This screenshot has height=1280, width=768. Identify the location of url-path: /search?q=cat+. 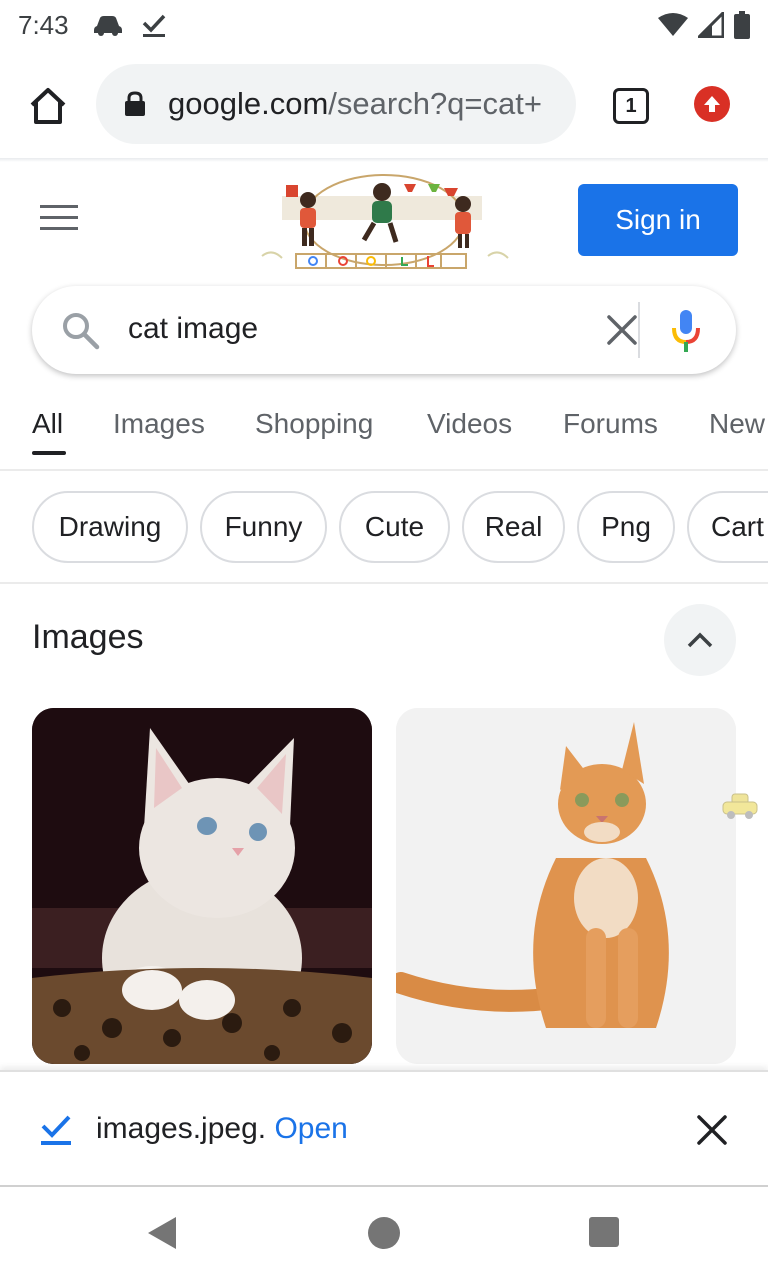
(435, 103).